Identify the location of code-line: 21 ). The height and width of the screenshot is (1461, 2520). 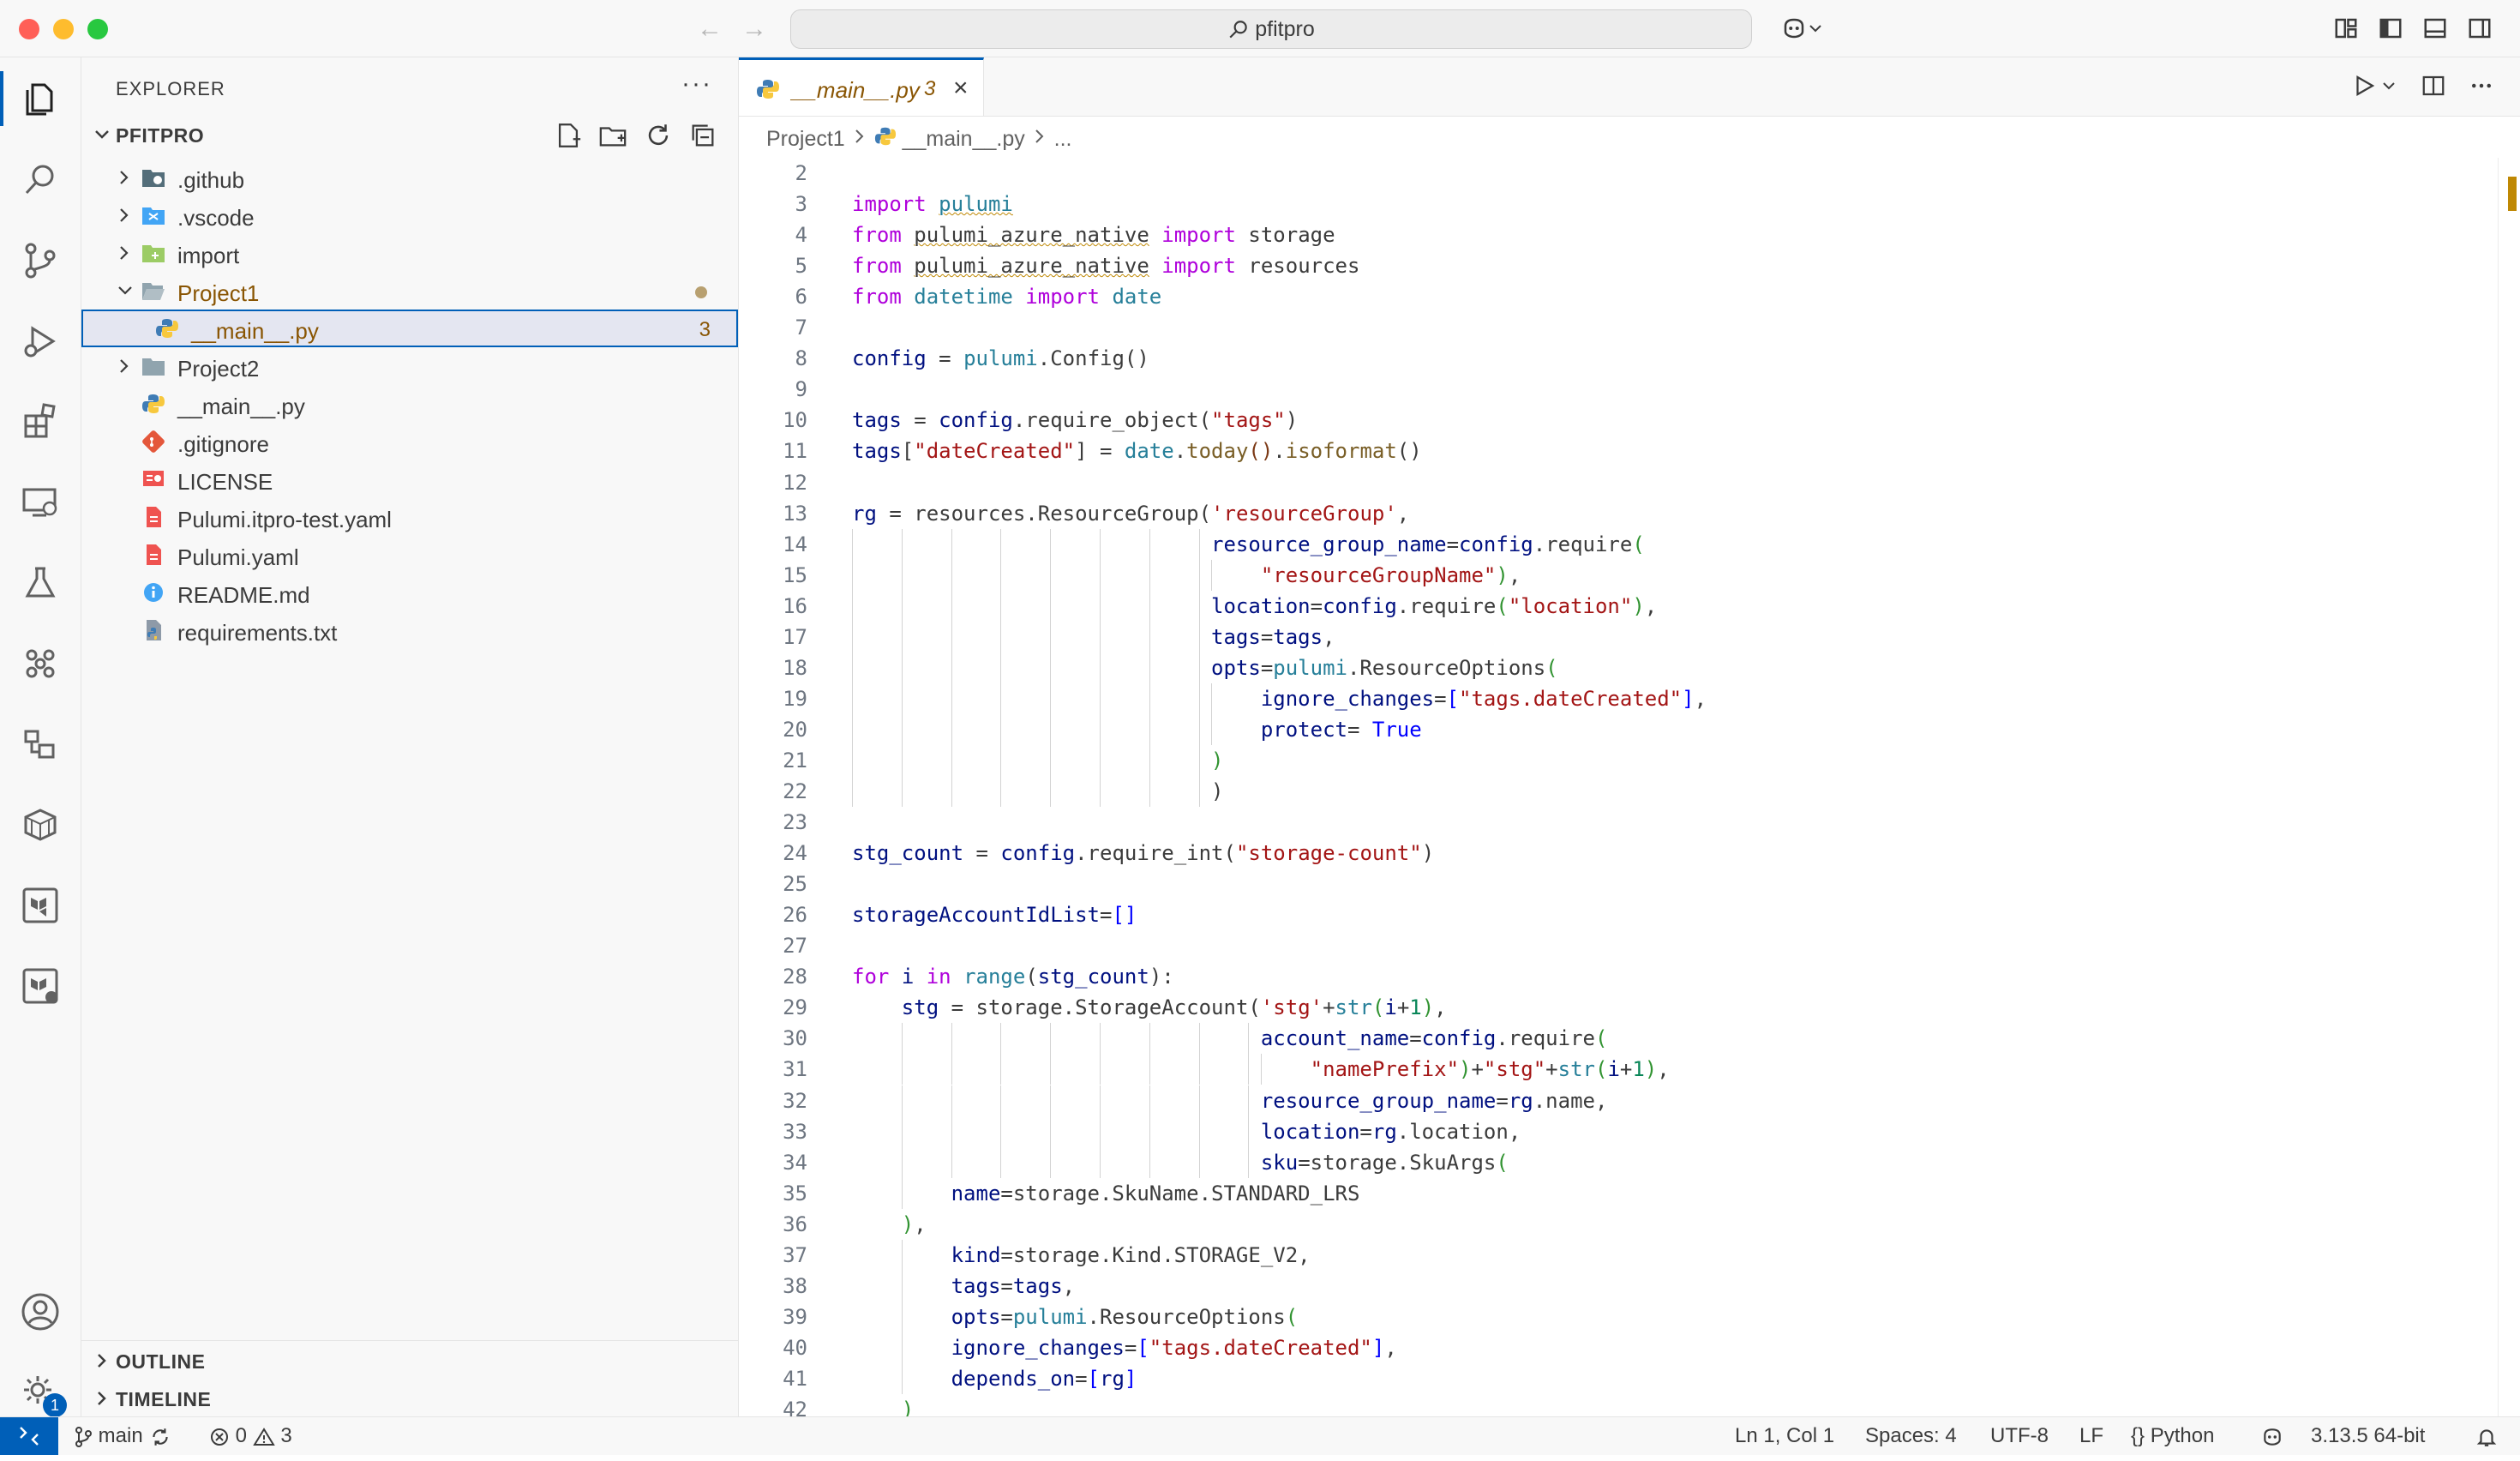
(1617, 760).